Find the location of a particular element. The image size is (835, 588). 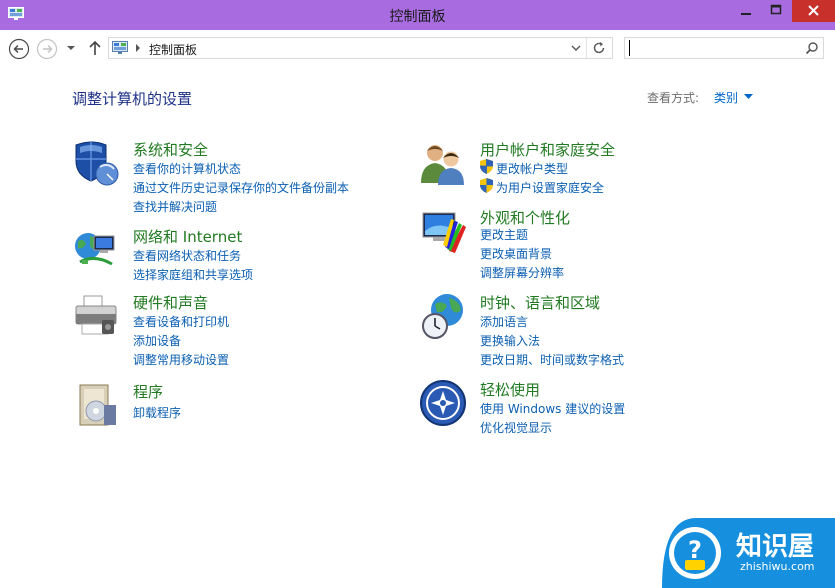

link-network-status: 查看网络状态和任务 is located at coordinates (187, 255).